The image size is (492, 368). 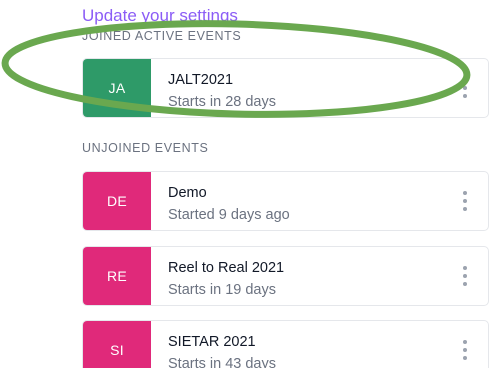 What do you see at coordinates (117, 276) in the screenshot?
I see `event-avatar: RE` at bounding box center [117, 276].